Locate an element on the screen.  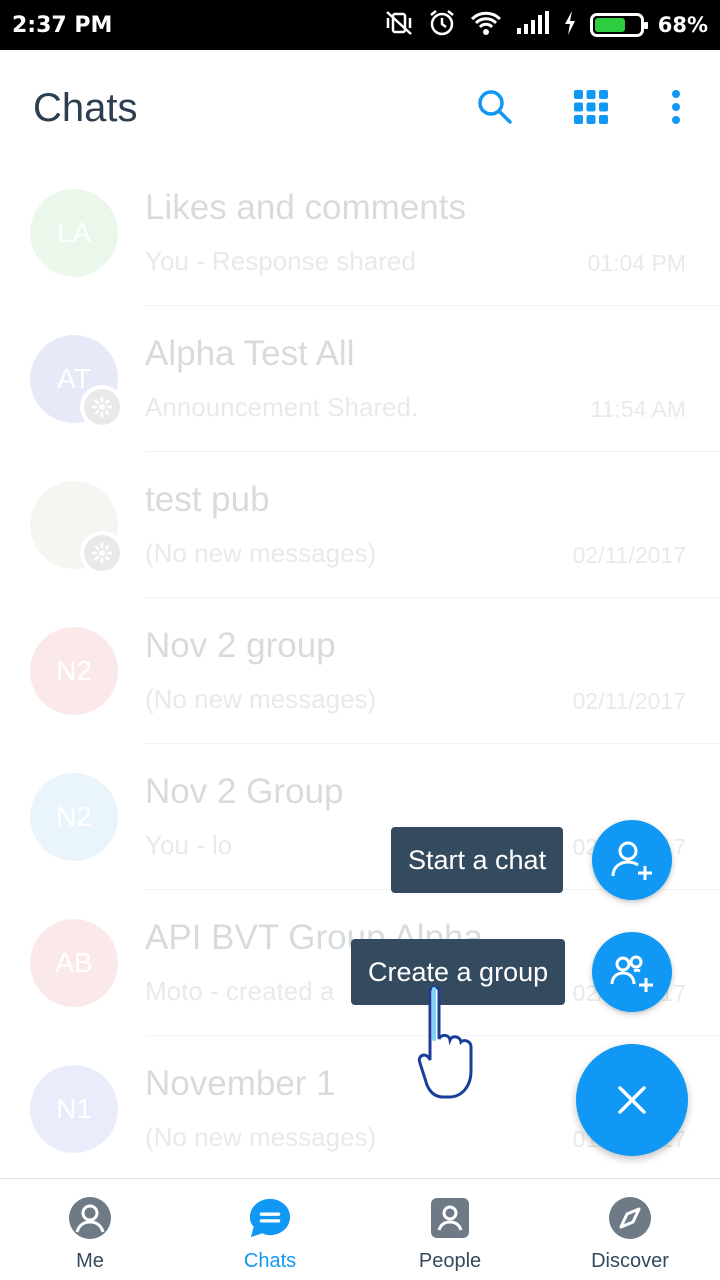
alarm-icon is located at coordinates (442, 25).